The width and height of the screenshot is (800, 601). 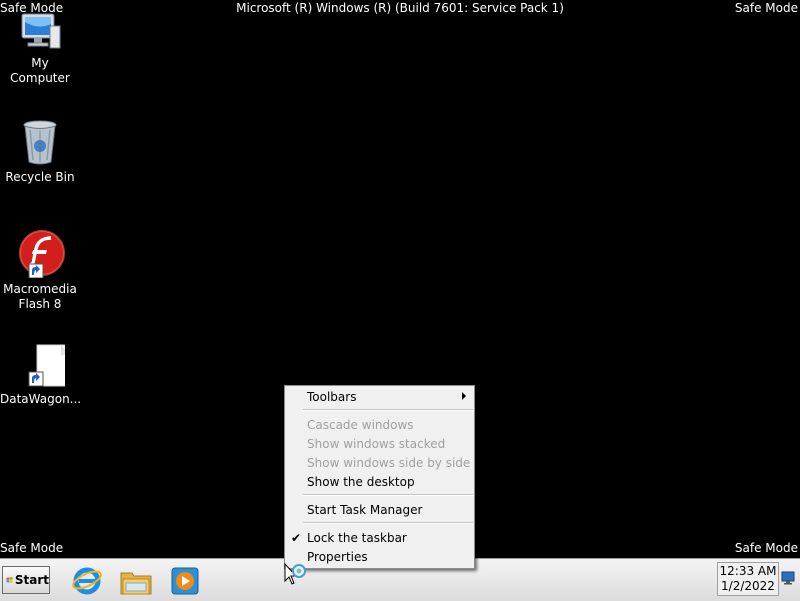 I want to click on menu-item-show-the-desktop: Show the desktop, so click(x=361, y=482).